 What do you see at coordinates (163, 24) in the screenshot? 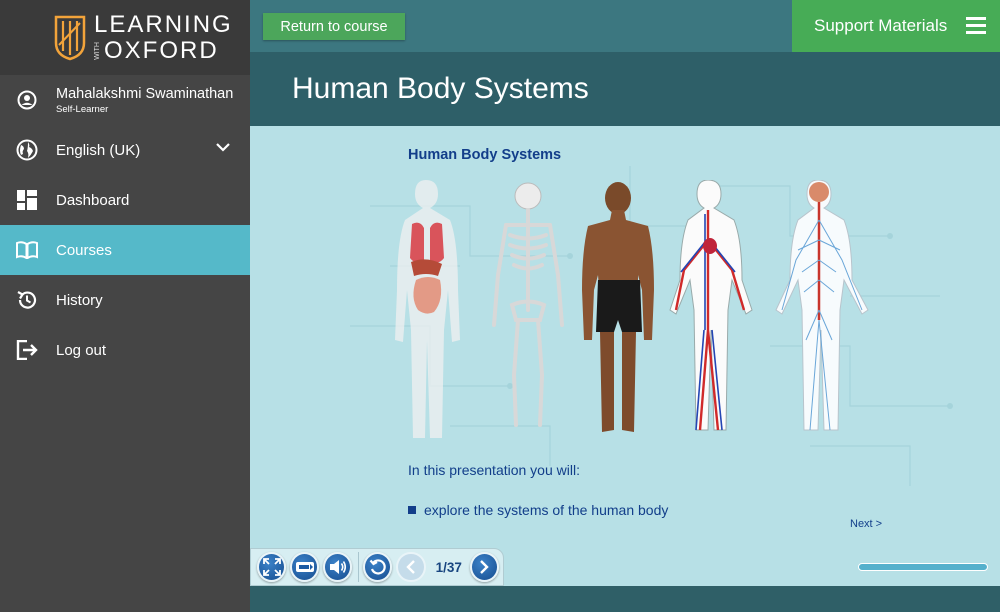
I see `logo-line1: LEARNING` at bounding box center [163, 24].